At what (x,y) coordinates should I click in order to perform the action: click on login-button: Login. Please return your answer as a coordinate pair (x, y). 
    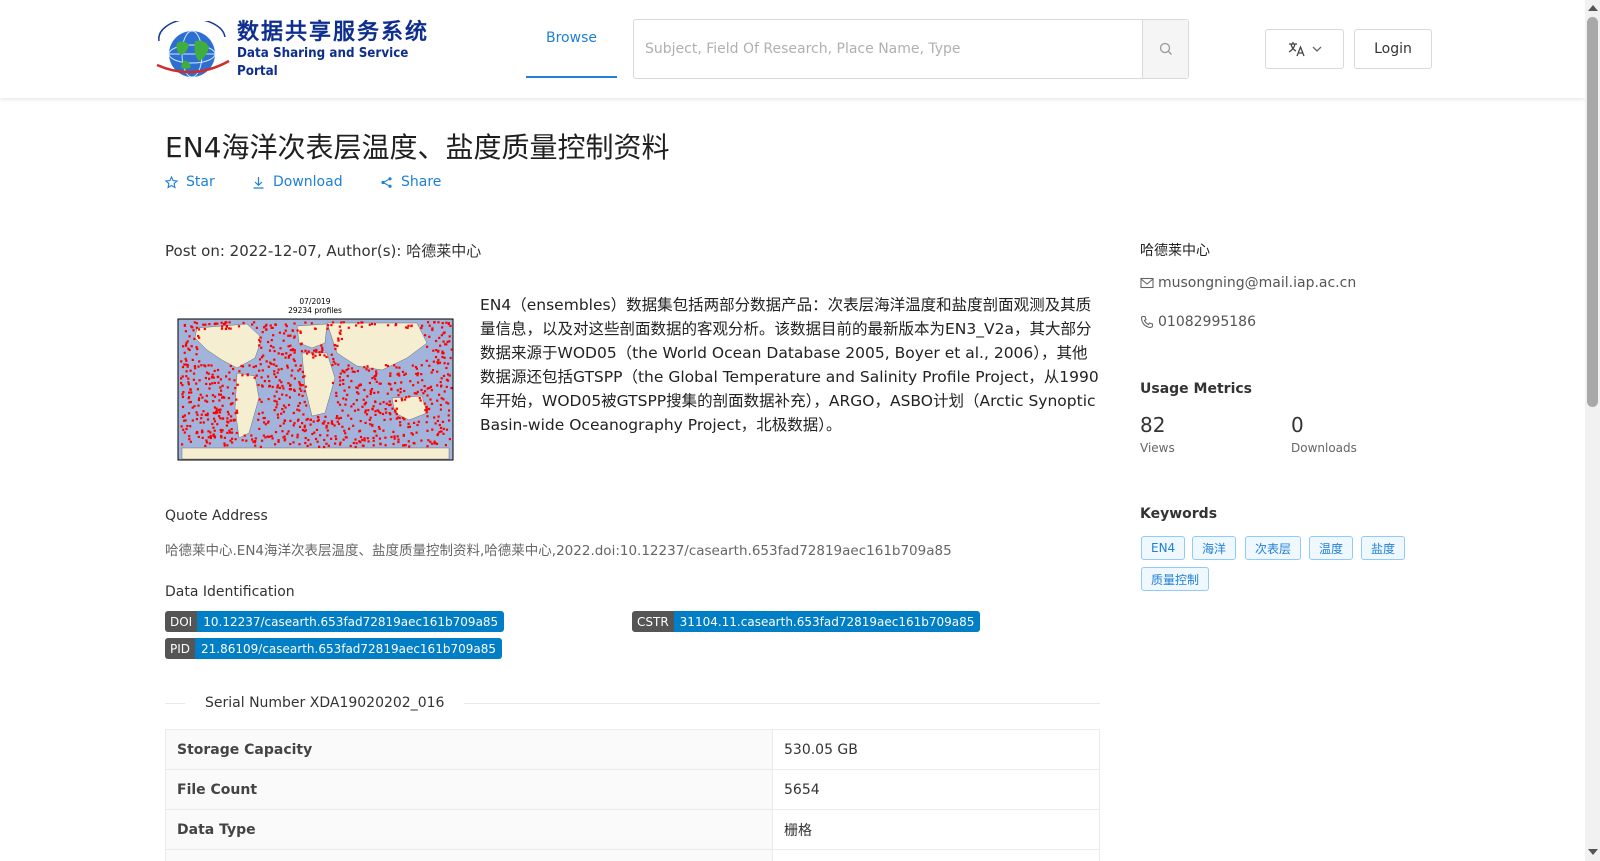
    Looking at the image, I should click on (1393, 49).